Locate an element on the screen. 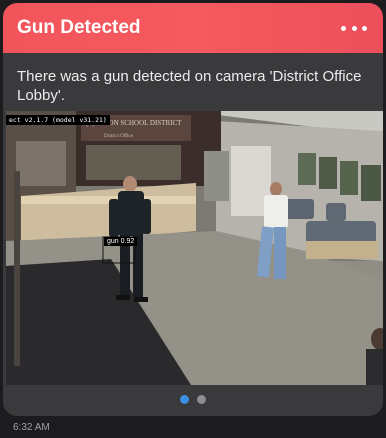 This screenshot has width=386, height=438. alert-title: Gun Detected is located at coordinates (79, 27).